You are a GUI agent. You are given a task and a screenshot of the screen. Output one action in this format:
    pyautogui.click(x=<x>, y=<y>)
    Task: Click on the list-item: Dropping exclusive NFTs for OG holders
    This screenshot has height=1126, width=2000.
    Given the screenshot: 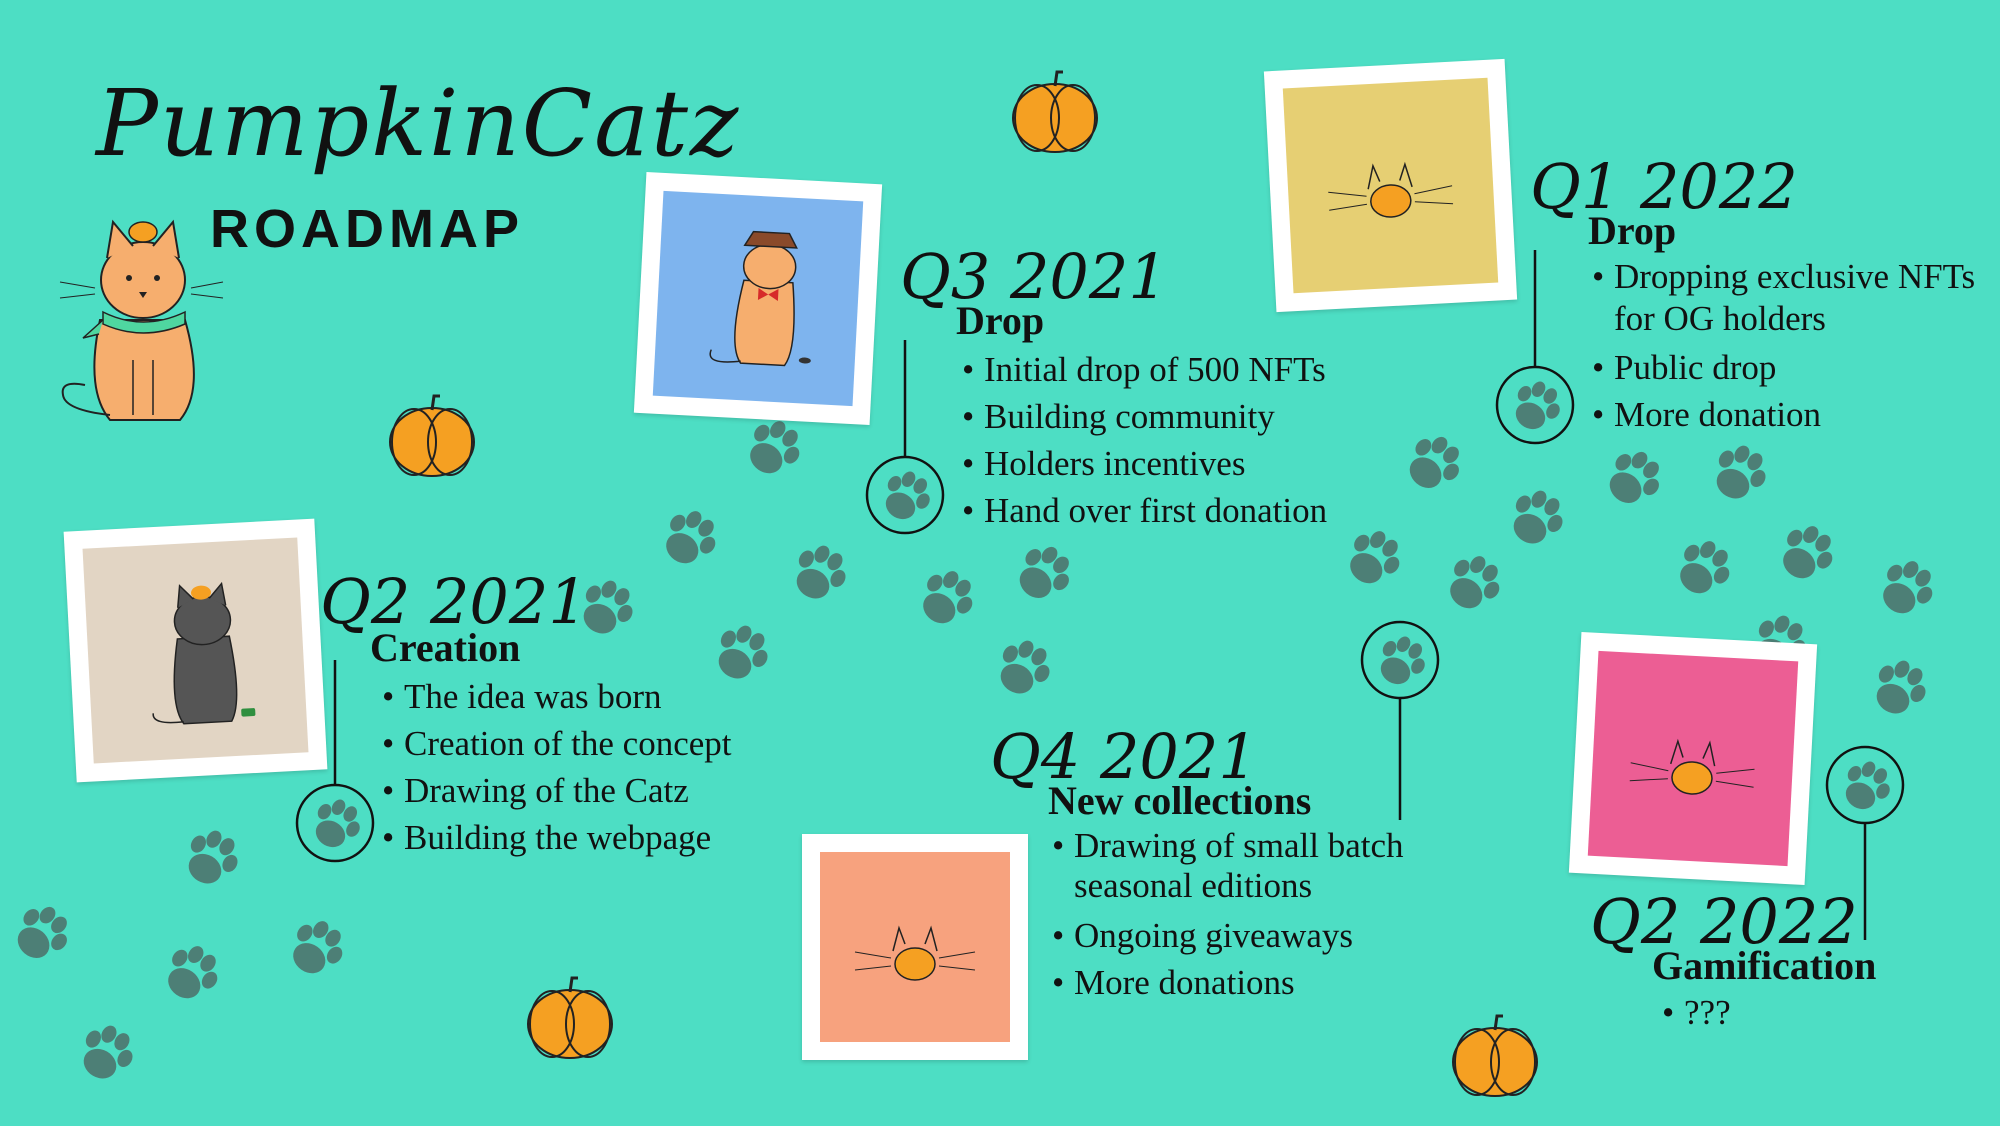 What is the action you would take?
    pyautogui.click(x=1788, y=298)
    